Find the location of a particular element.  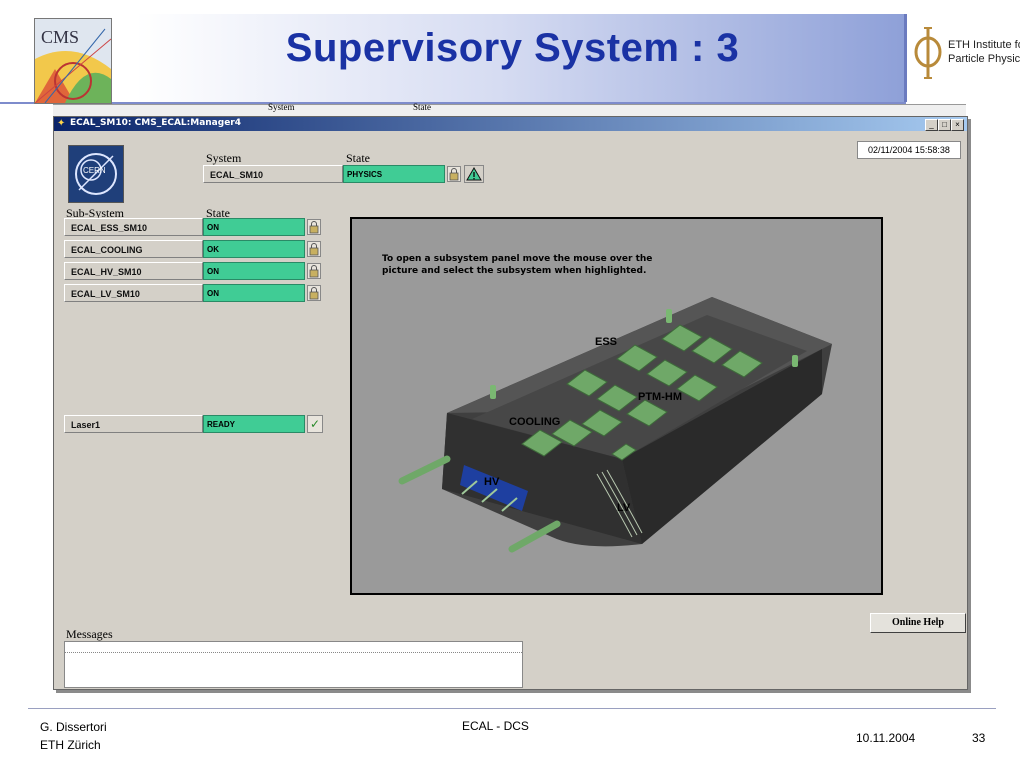

messages-line is located at coordinates (293, 647).